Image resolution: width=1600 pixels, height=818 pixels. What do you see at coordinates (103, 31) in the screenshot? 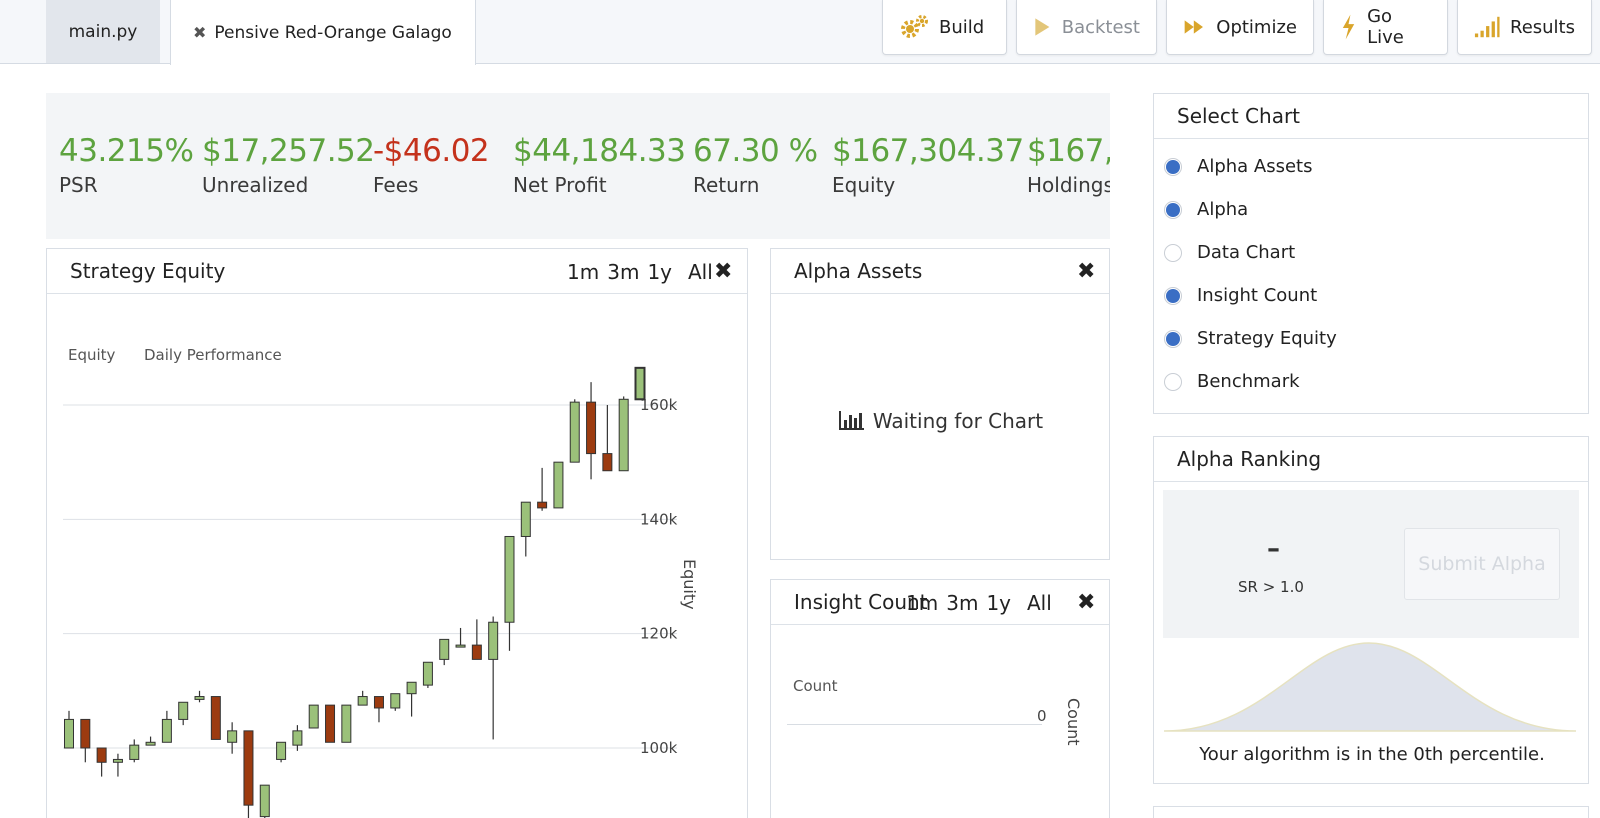
I see `tab-main-py: main.py` at bounding box center [103, 31].